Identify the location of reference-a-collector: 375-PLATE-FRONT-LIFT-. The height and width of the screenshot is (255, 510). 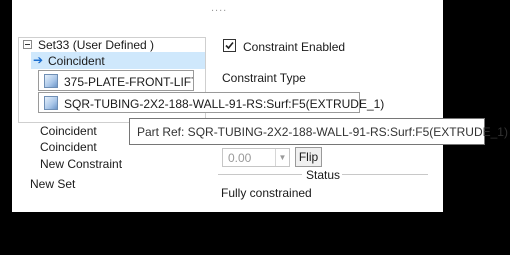
(116, 80).